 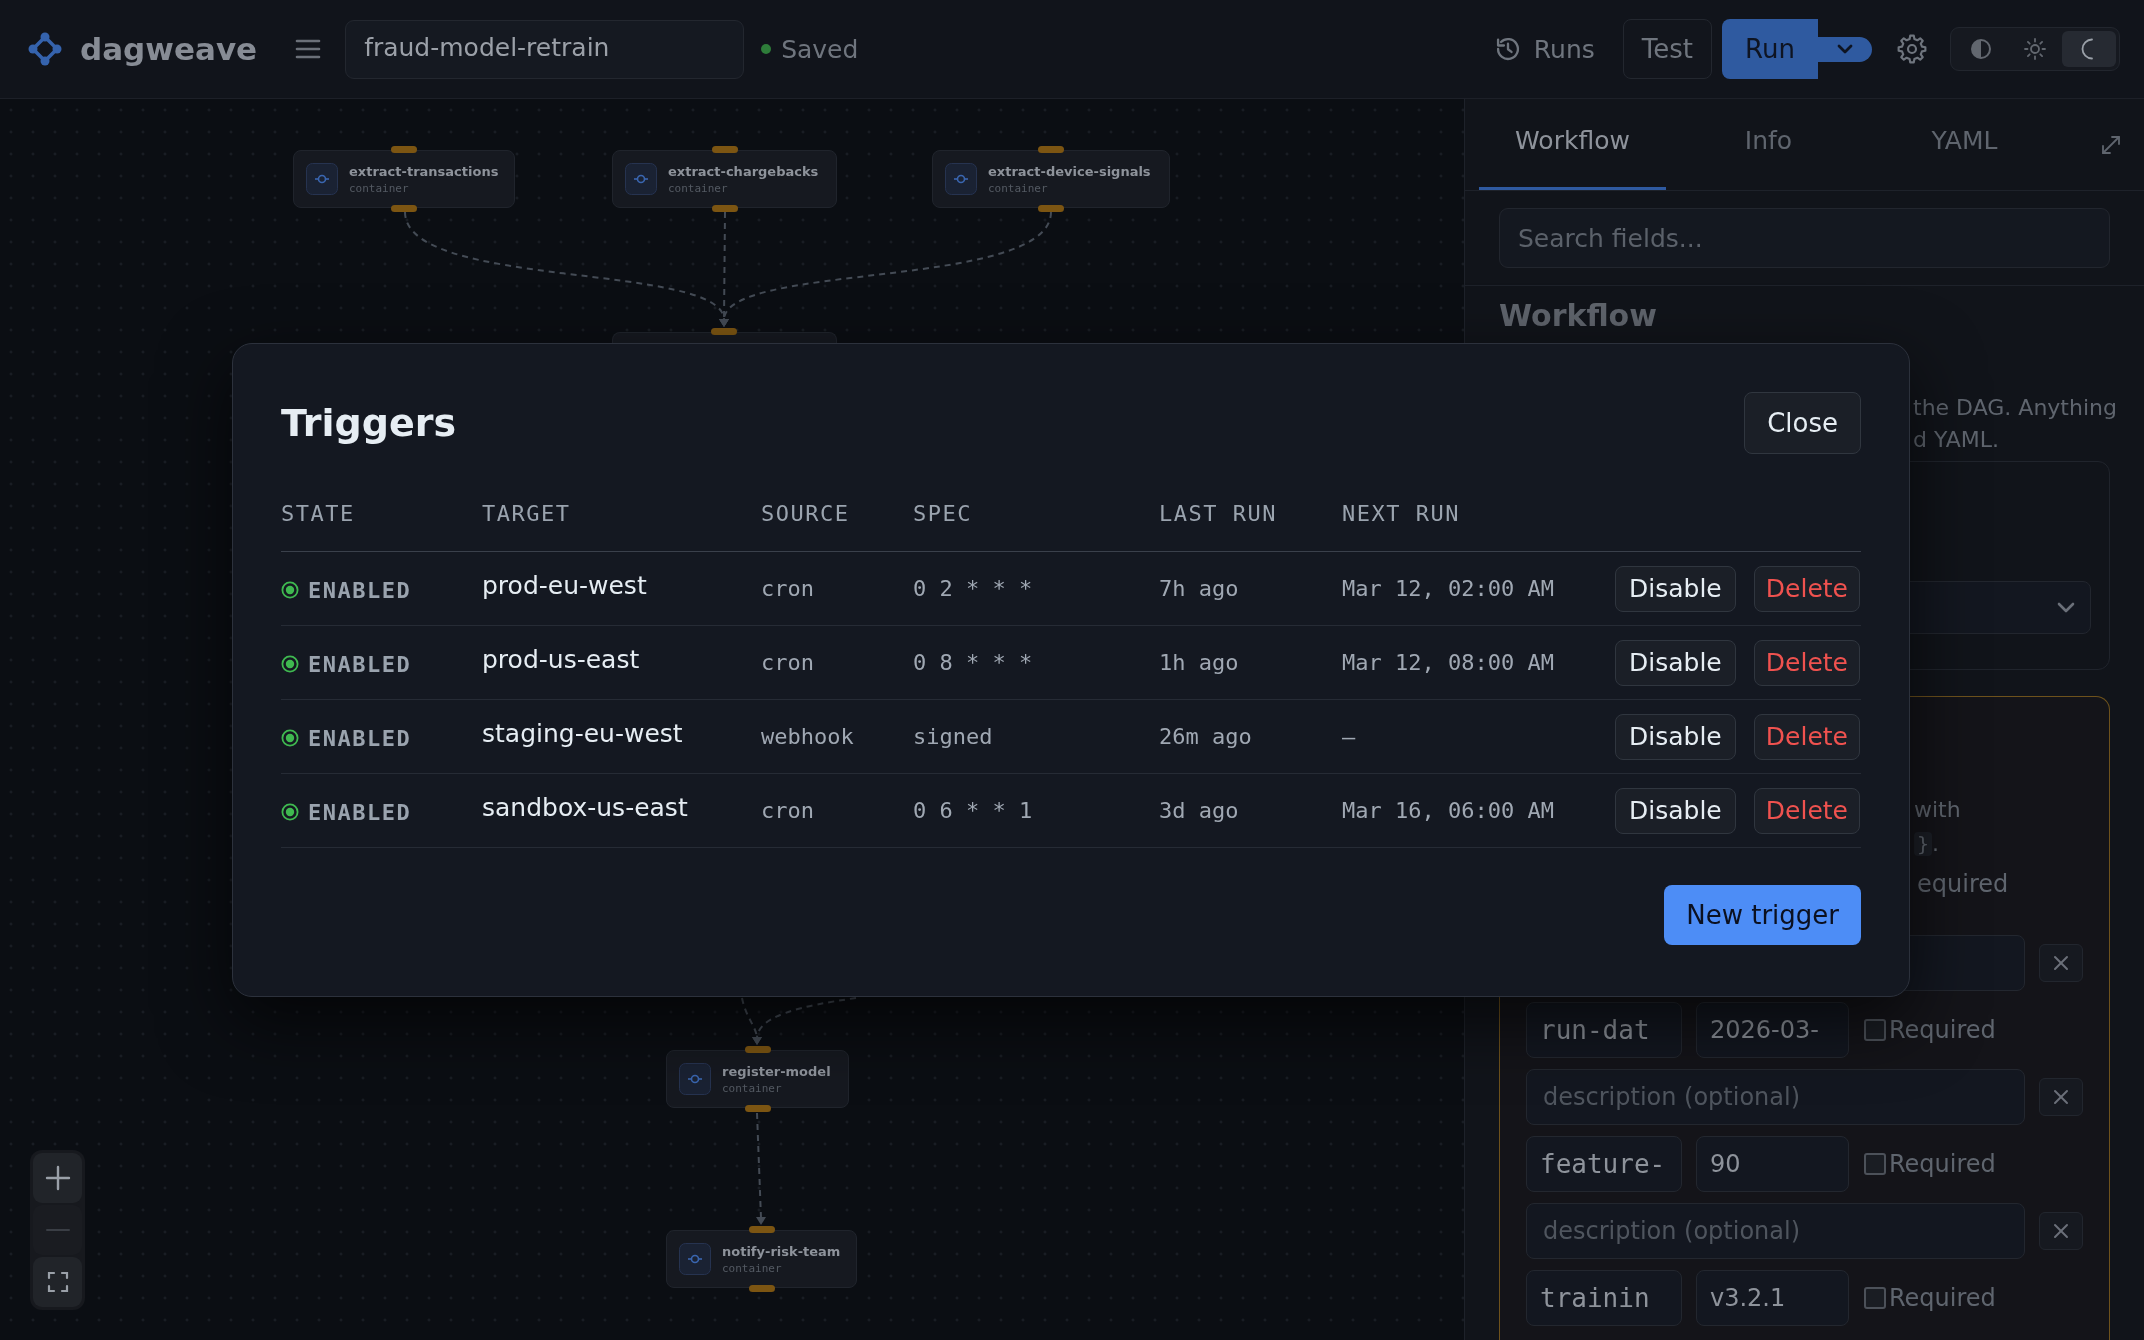 What do you see at coordinates (545, 49) in the screenshot?
I see `workflow-name-field: fraud-model-retrain` at bounding box center [545, 49].